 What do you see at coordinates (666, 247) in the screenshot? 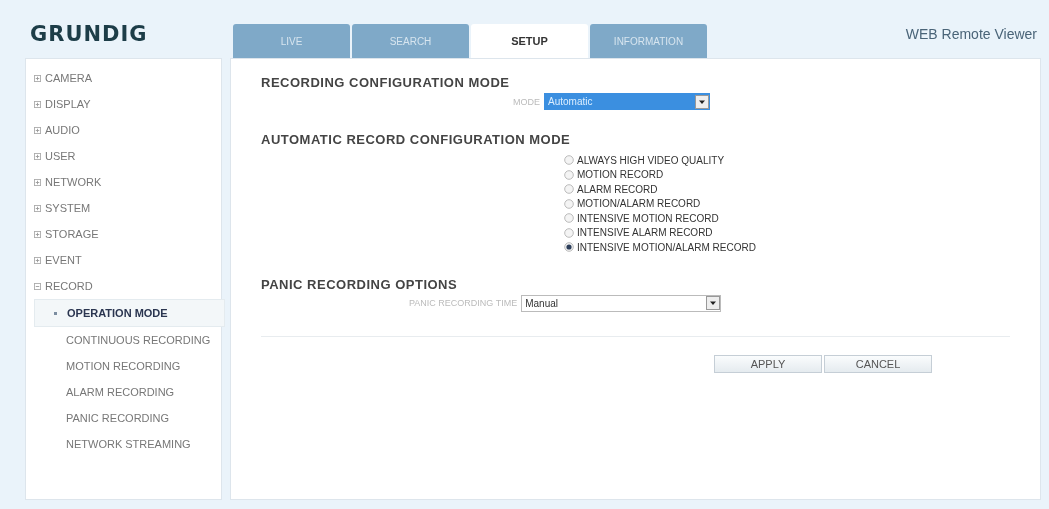
I see `radio-label: INTENSIVE MOTION/ALARM RECORD` at bounding box center [666, 247].